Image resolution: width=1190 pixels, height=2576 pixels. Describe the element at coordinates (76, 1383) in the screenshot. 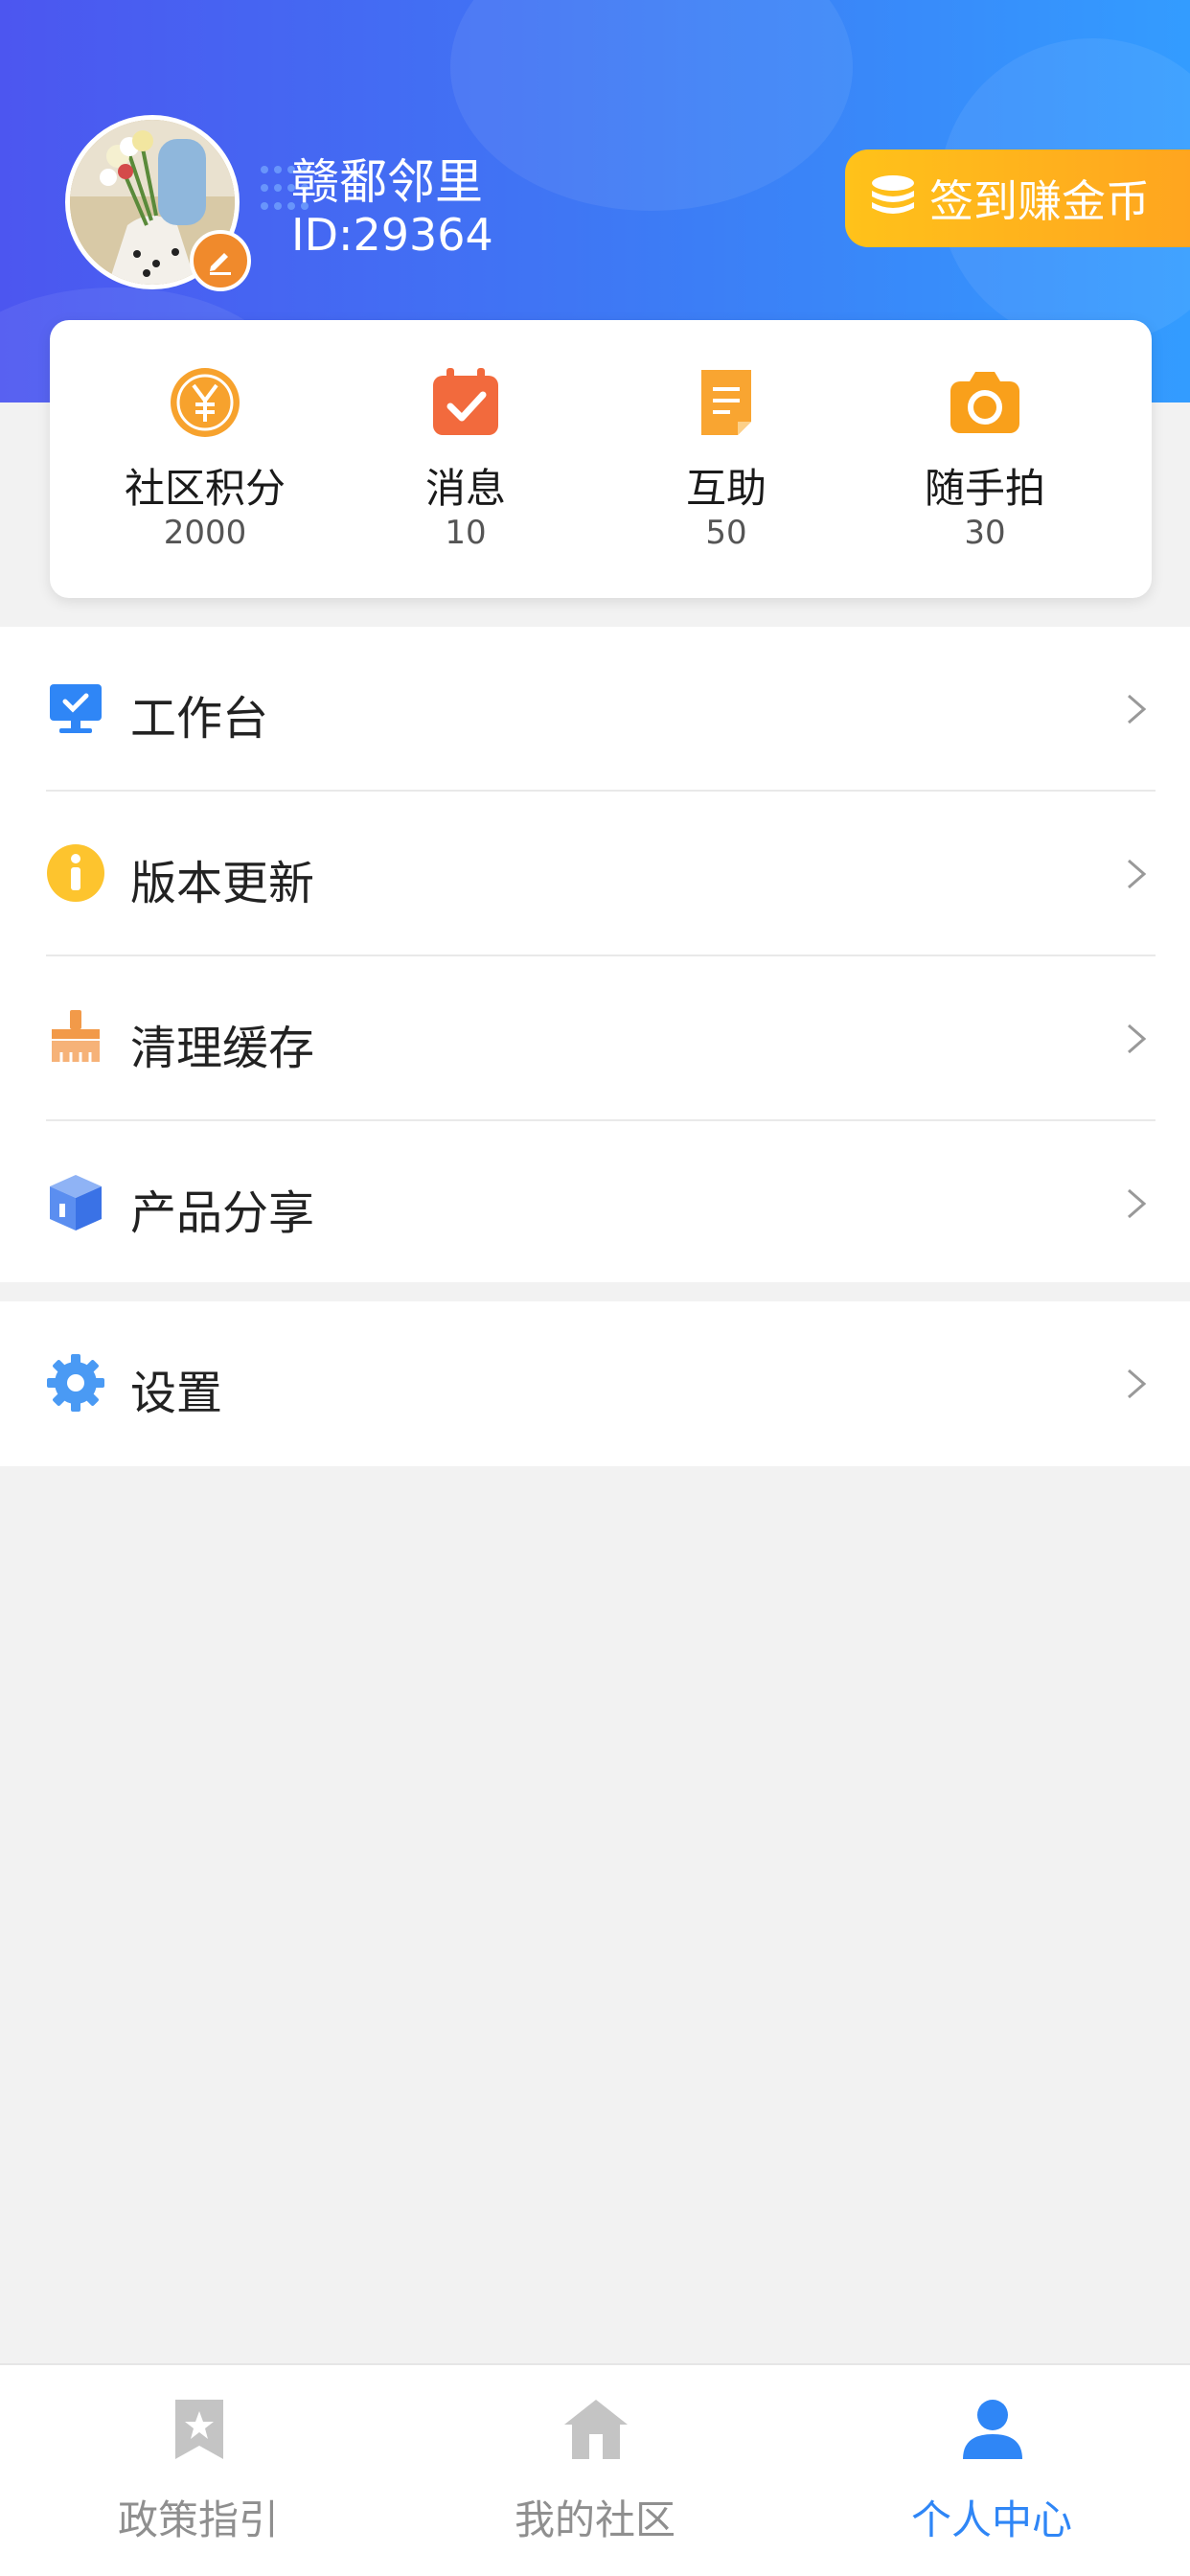

I see `gear-icon` at that location.